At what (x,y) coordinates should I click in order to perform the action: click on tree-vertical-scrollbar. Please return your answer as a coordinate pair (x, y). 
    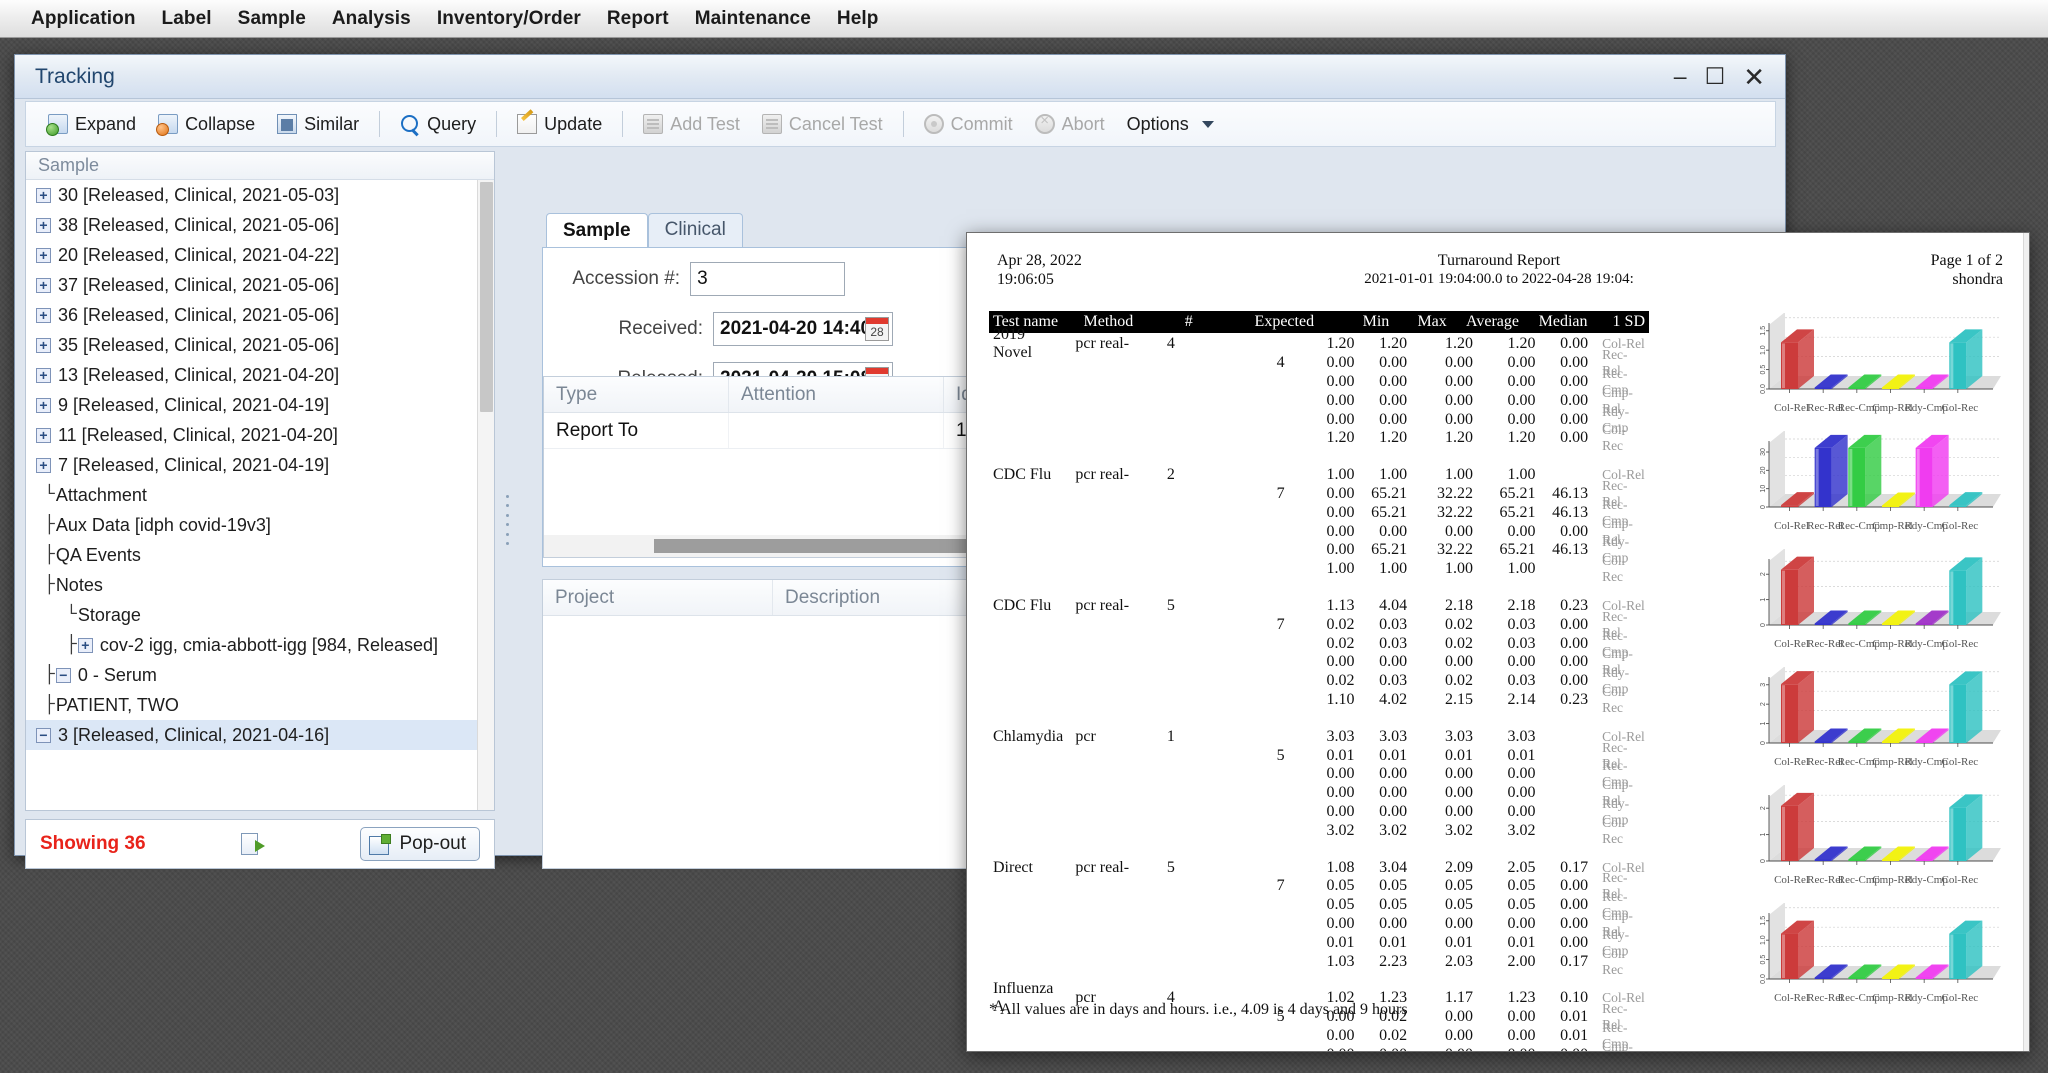
    Looking at the image, I should click on (485, 495).